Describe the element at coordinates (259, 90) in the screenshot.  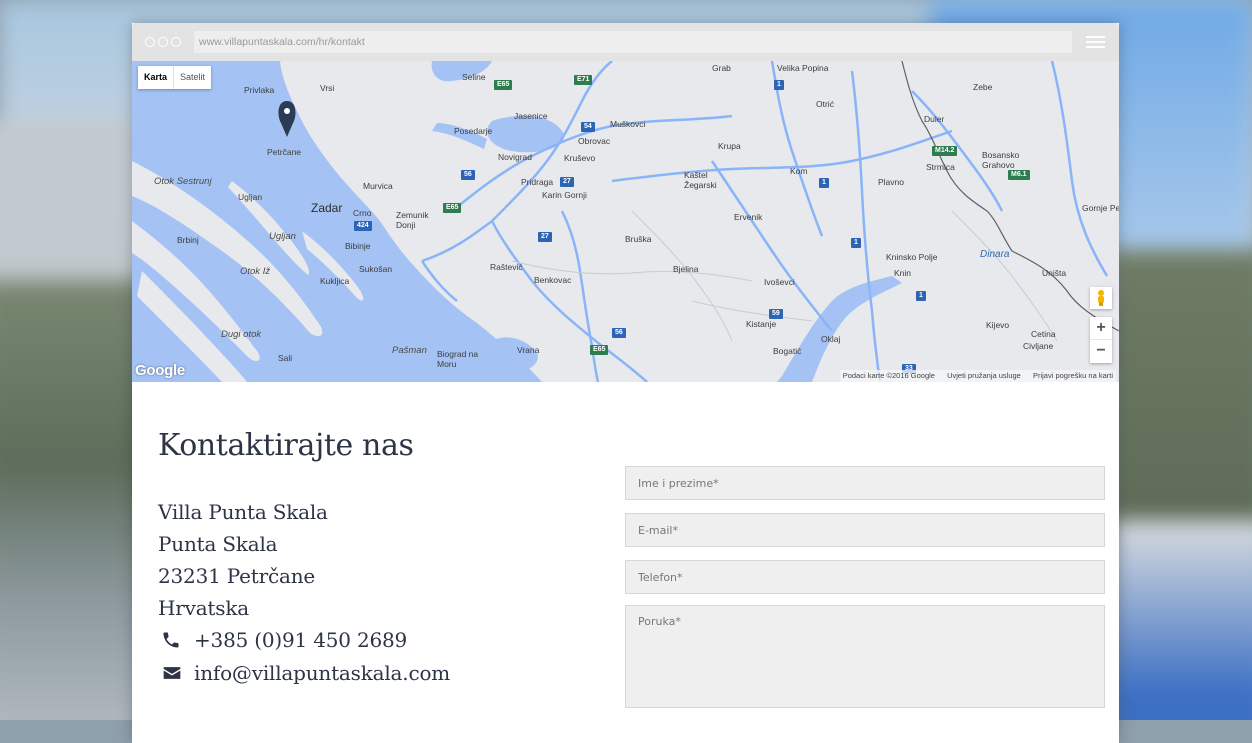
I see `map-label: Privlaka` at that location.